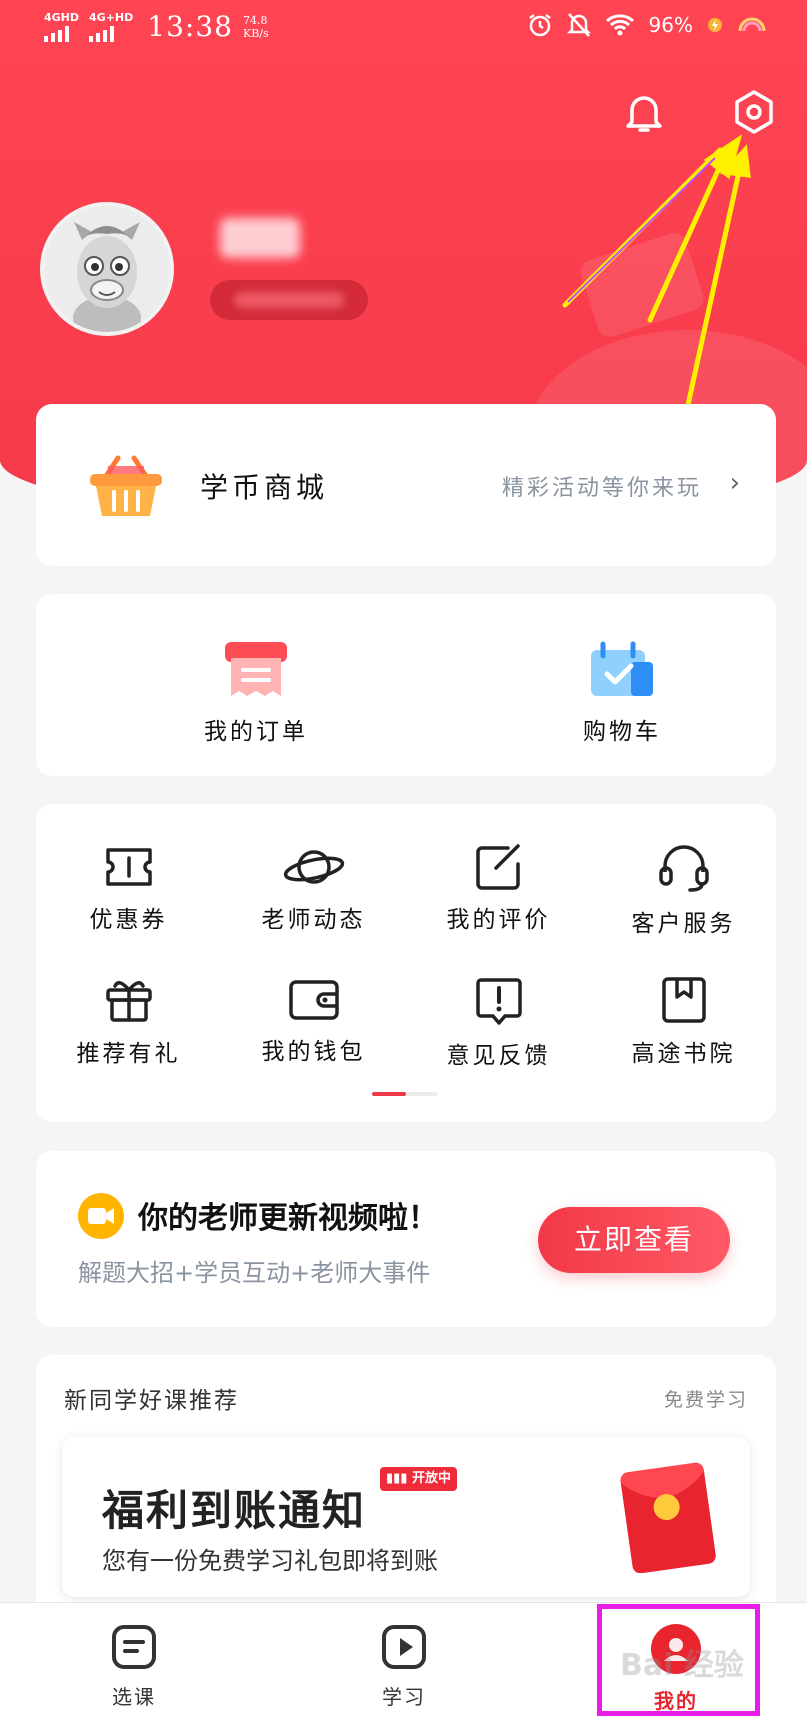  Describe the element at coordinates (406, 485) in the screenshot. I see `mall-card: 学币商城 精彩活动等你来玩 ›` at that location.